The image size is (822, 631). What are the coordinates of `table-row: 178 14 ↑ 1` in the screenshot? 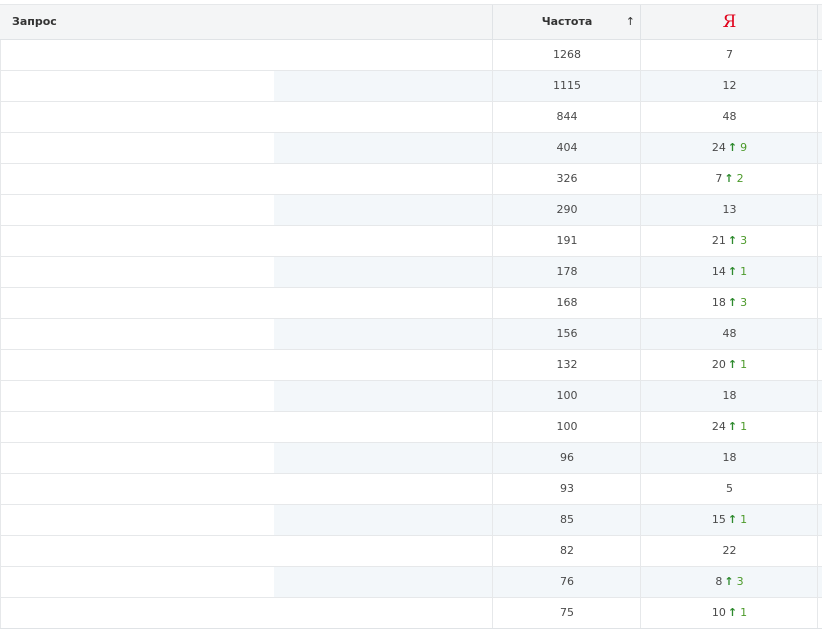 It's located at (411, 272).